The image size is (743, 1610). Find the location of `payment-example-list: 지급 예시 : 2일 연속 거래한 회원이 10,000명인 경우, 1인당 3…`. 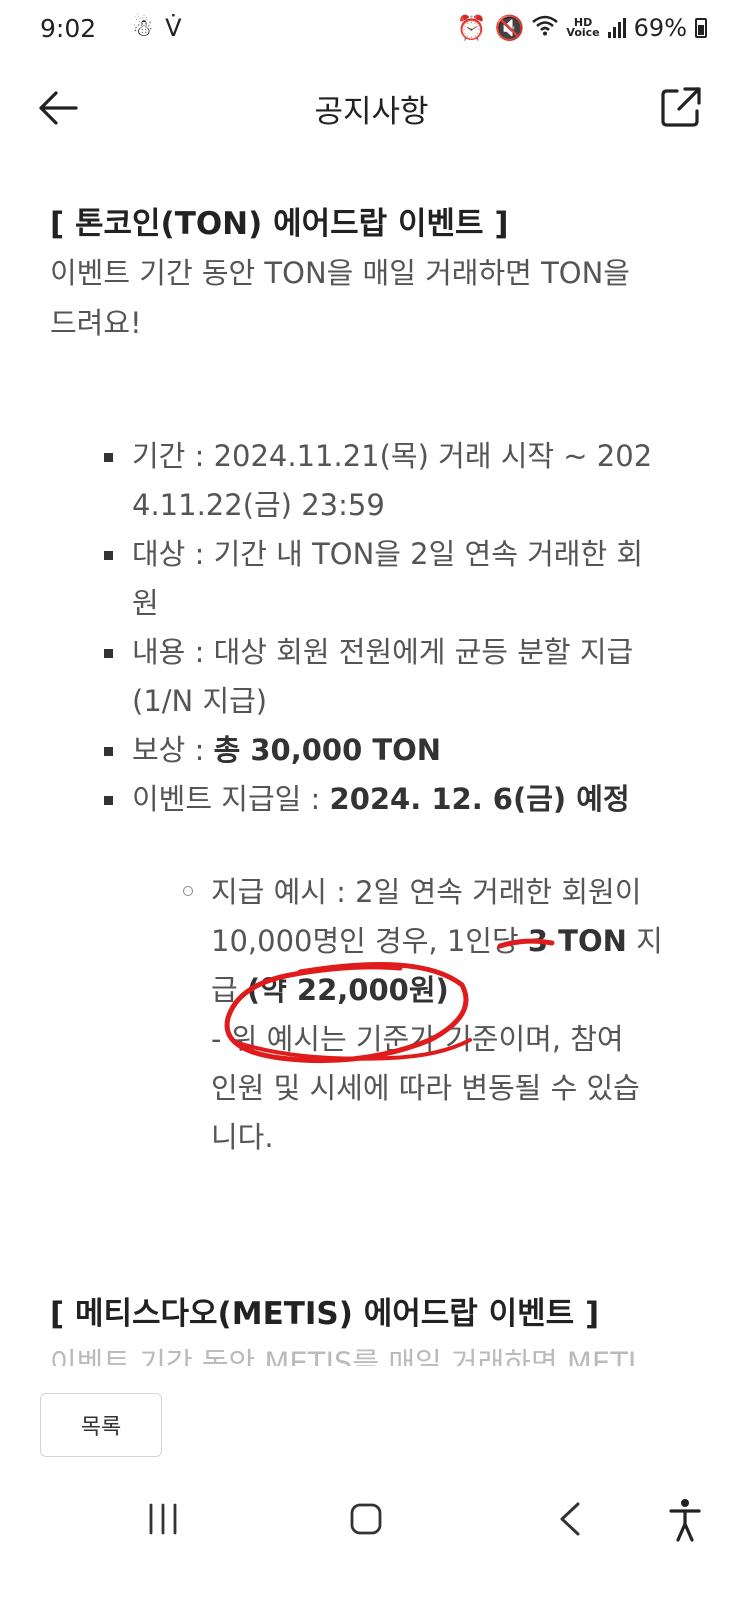

payment-example-list: 지급 예시 : 2일 연속 거래한 회원이 10,000명인 경우, 1인당 3… is located at coordinates (433, 1015).